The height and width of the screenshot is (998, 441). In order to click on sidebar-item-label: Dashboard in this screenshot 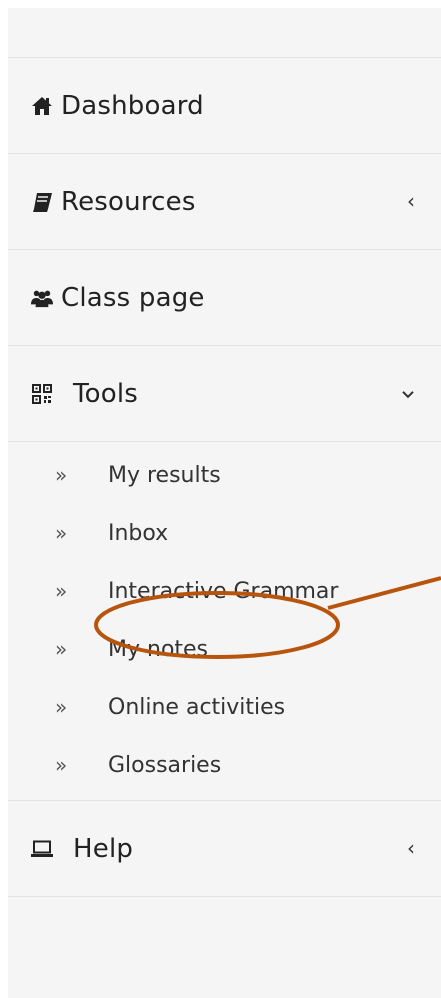, I will do `click(132, 105)`.